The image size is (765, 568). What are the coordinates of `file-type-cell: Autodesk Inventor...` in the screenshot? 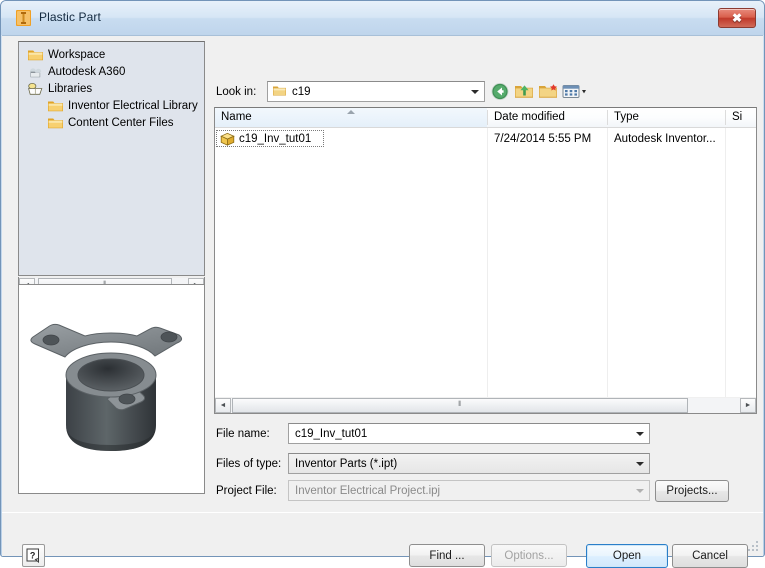 It's located at (665, 139).